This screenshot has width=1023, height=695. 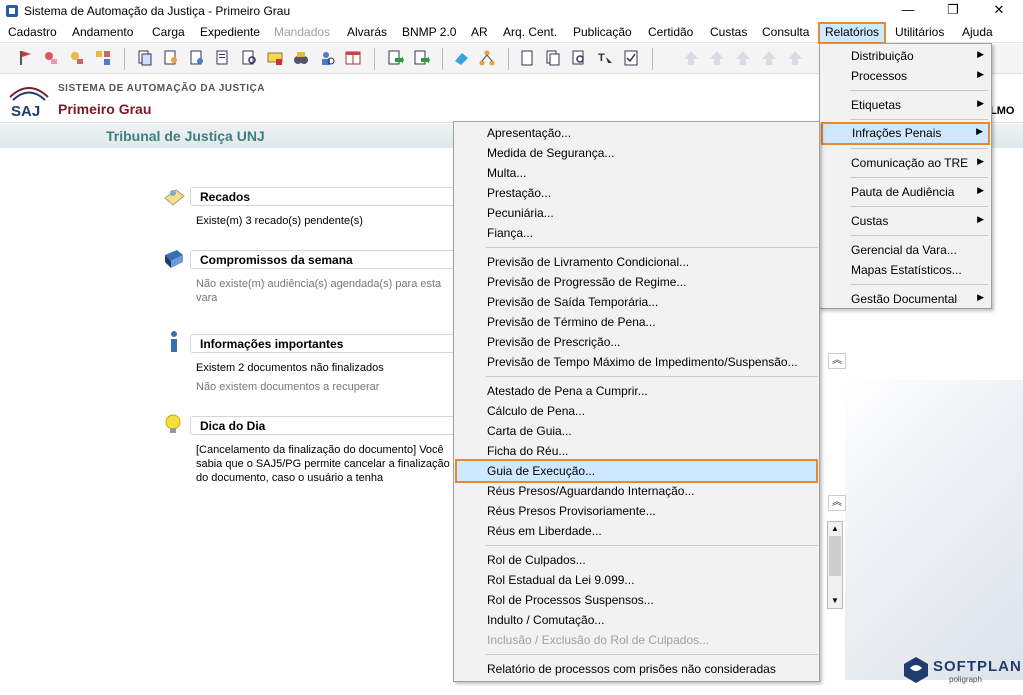 I want to click on binoculars-icon, so click(x=301, y=58).